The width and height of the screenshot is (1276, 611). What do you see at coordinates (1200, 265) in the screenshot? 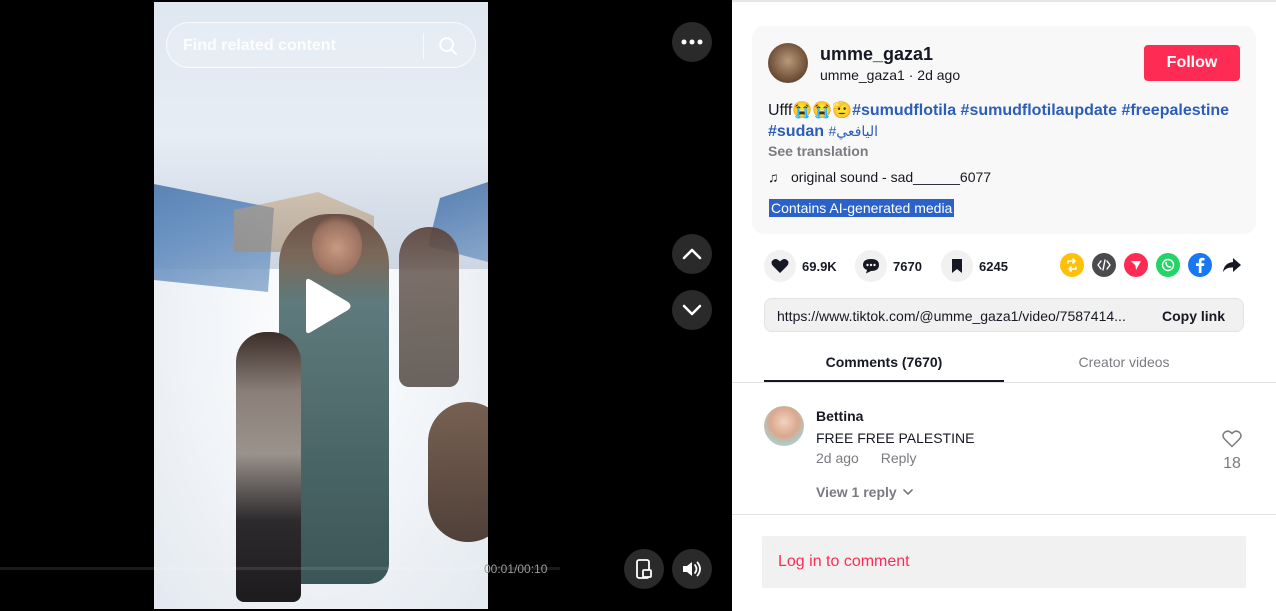
I see `facebook-icon` at bounding box center [1200, 265].